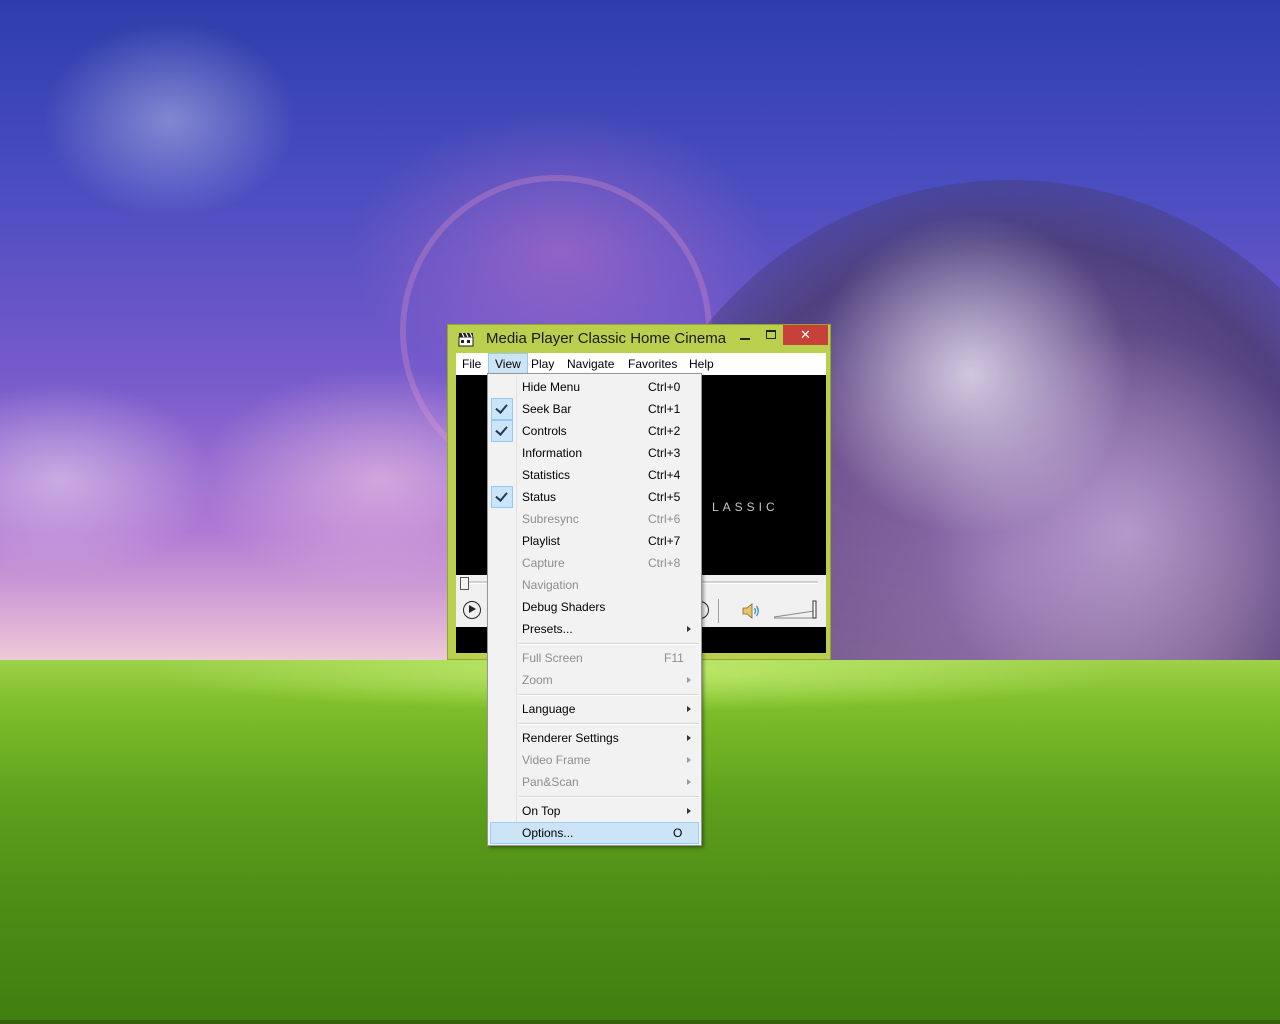  I want to click on menu-item-label: Navigation, so click(550, 585).